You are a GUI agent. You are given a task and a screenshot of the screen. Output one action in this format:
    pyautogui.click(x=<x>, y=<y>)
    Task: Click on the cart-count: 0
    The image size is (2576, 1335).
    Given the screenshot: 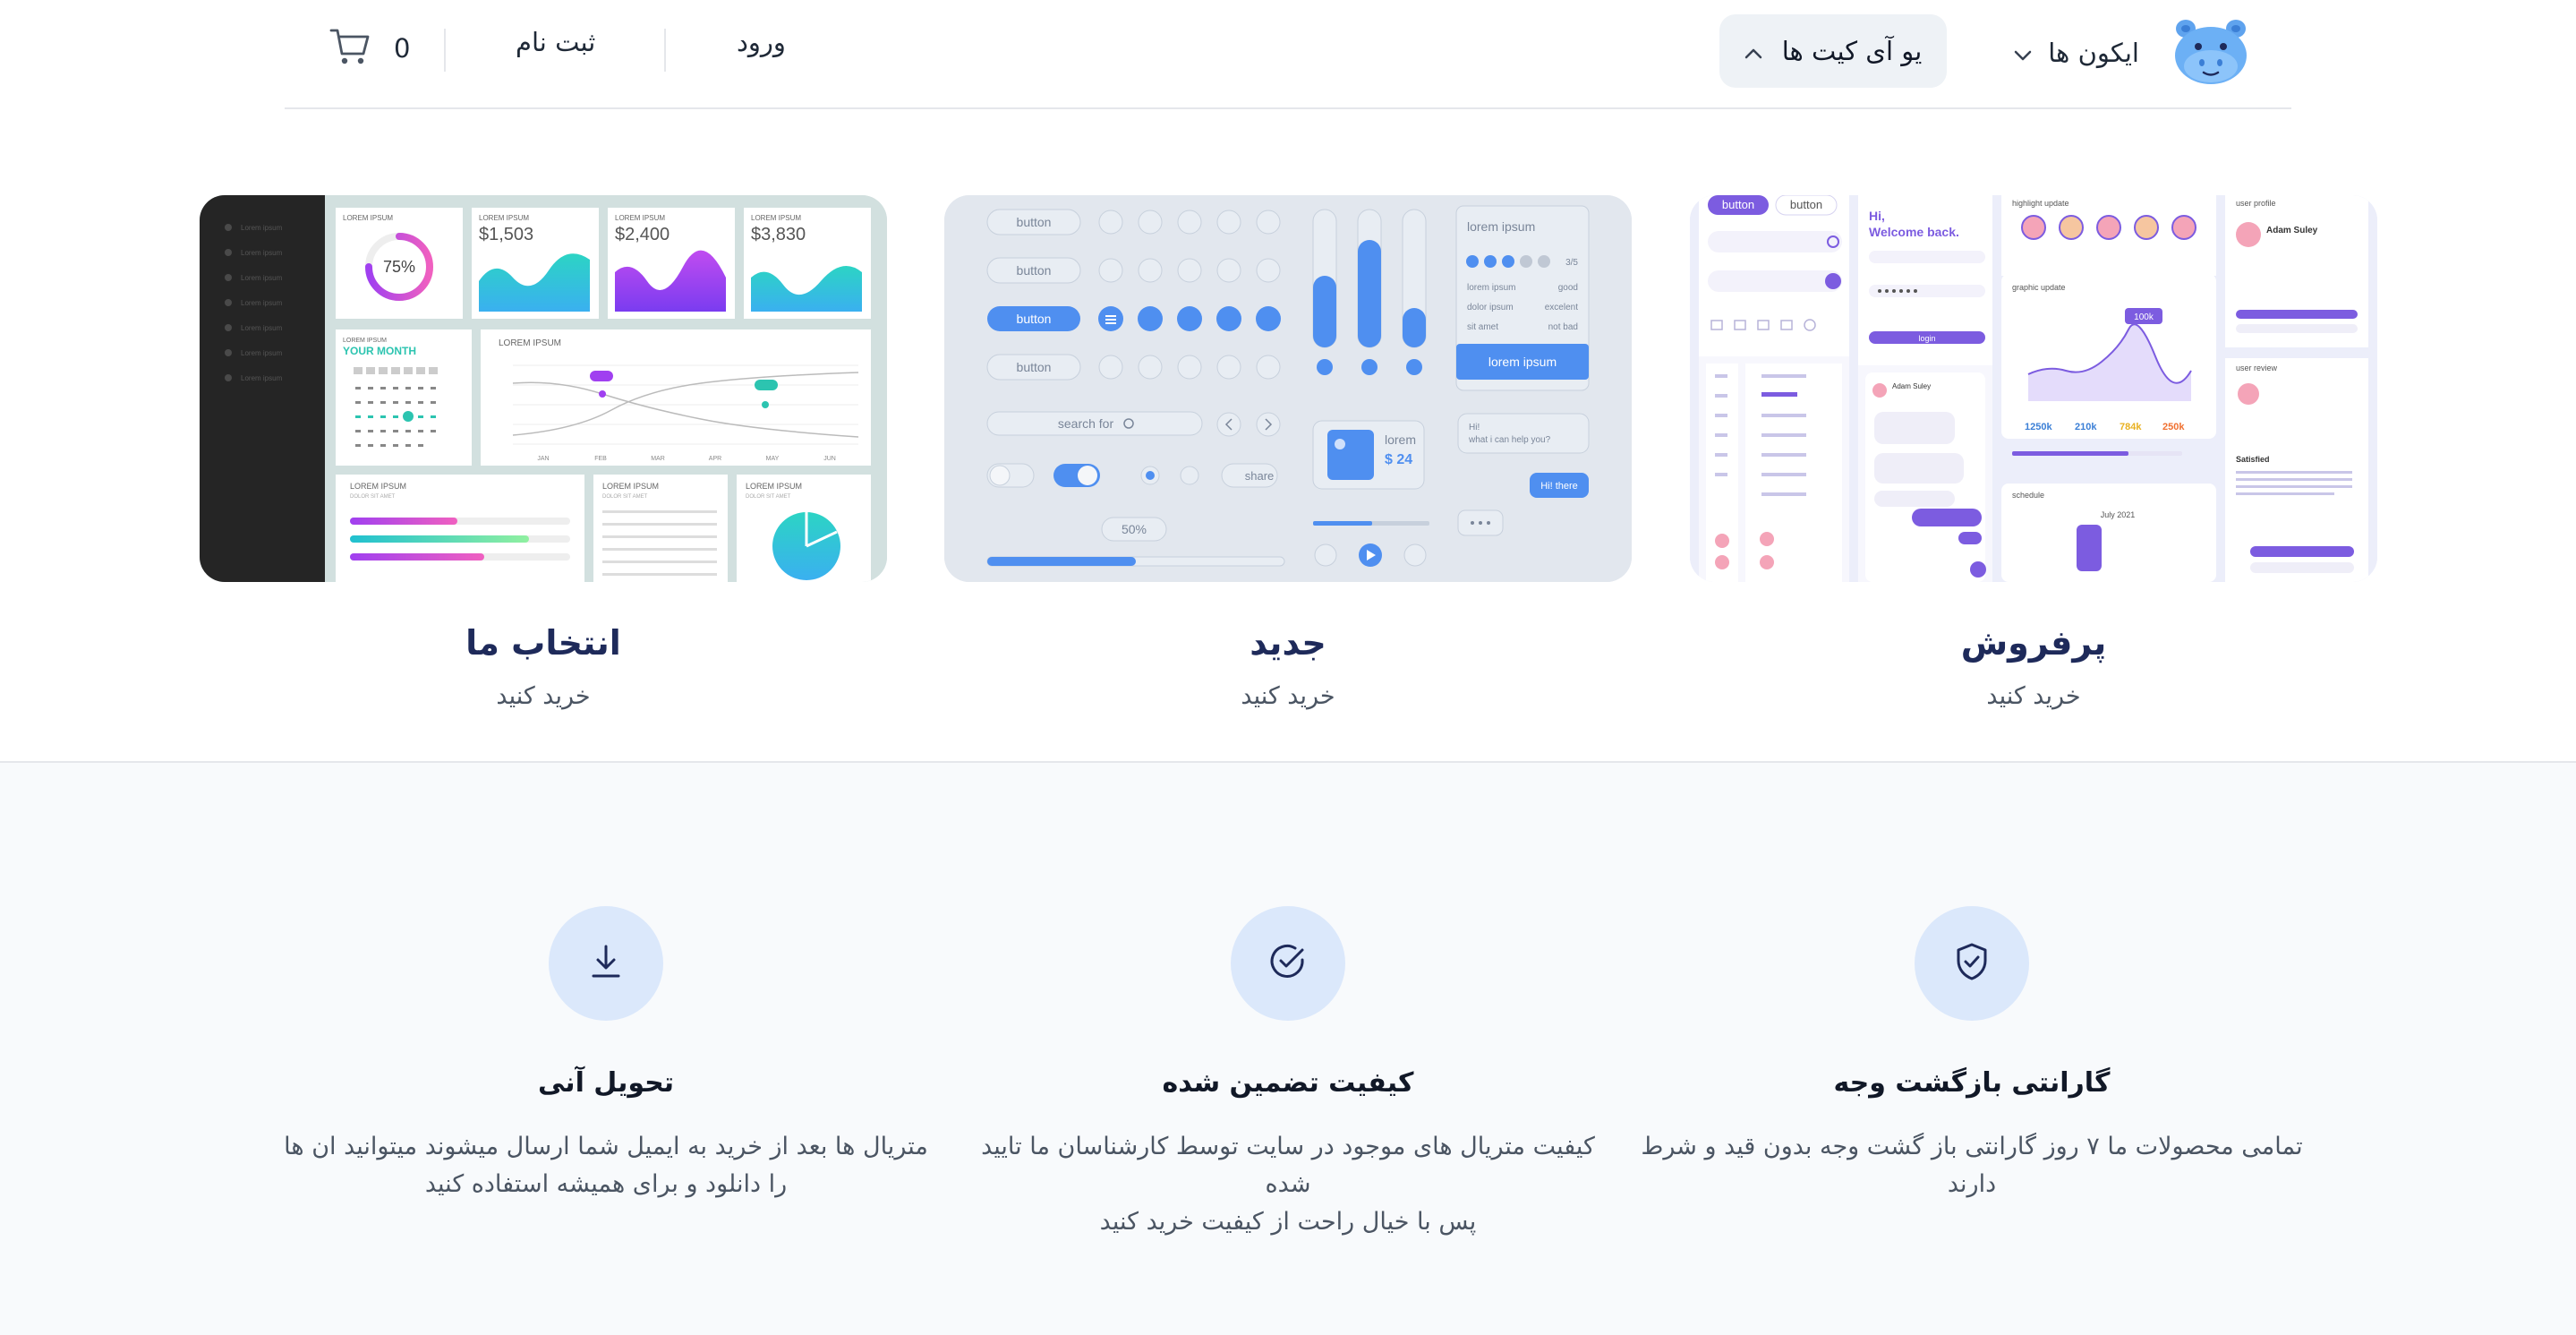 What is the action you would take?
    pyautogui.click(x=402, y=48)
    